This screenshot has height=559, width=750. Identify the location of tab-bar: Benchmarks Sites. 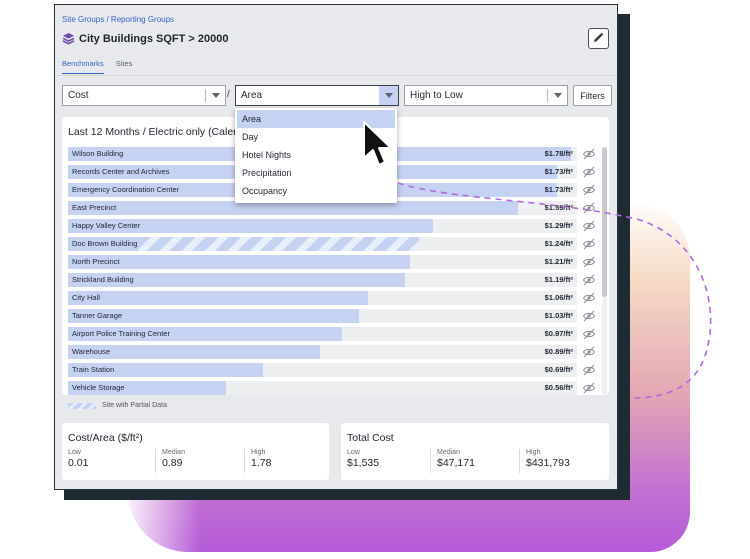
(103, 66).